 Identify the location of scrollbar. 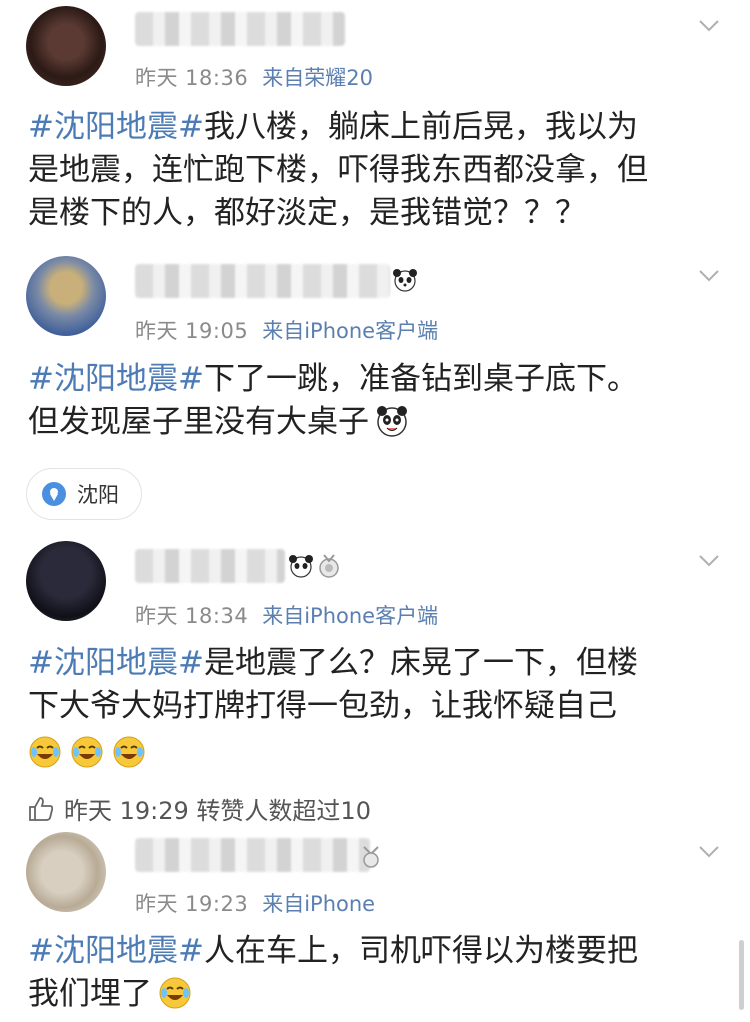
(741, 975).